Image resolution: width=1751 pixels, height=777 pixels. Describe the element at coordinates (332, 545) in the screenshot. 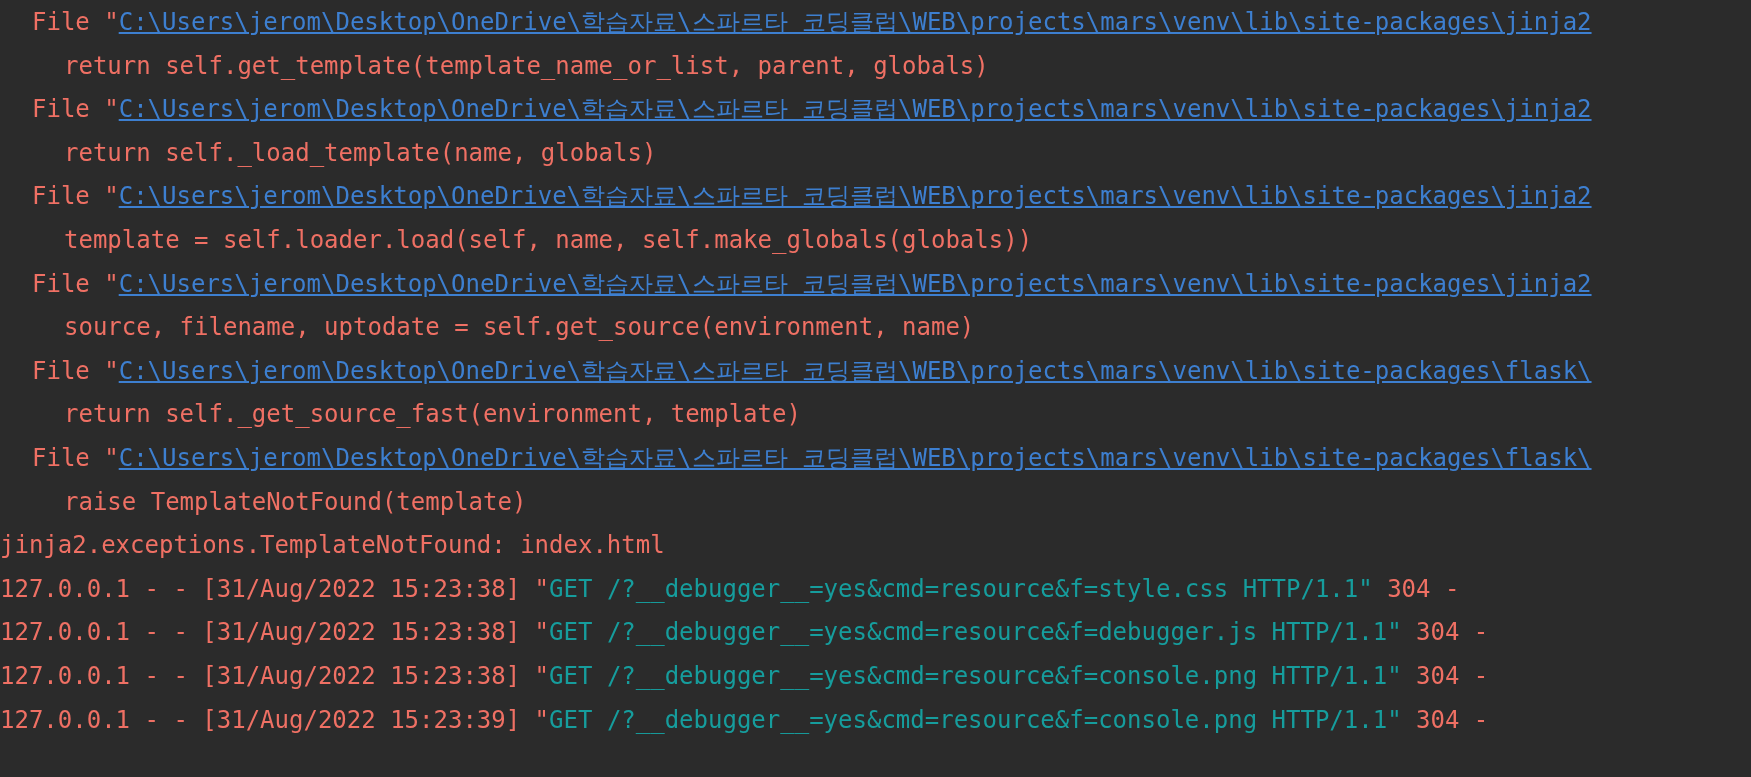

I see `error-message: jinja2.exceptions.TemplateNotFound: index.html` at that location.